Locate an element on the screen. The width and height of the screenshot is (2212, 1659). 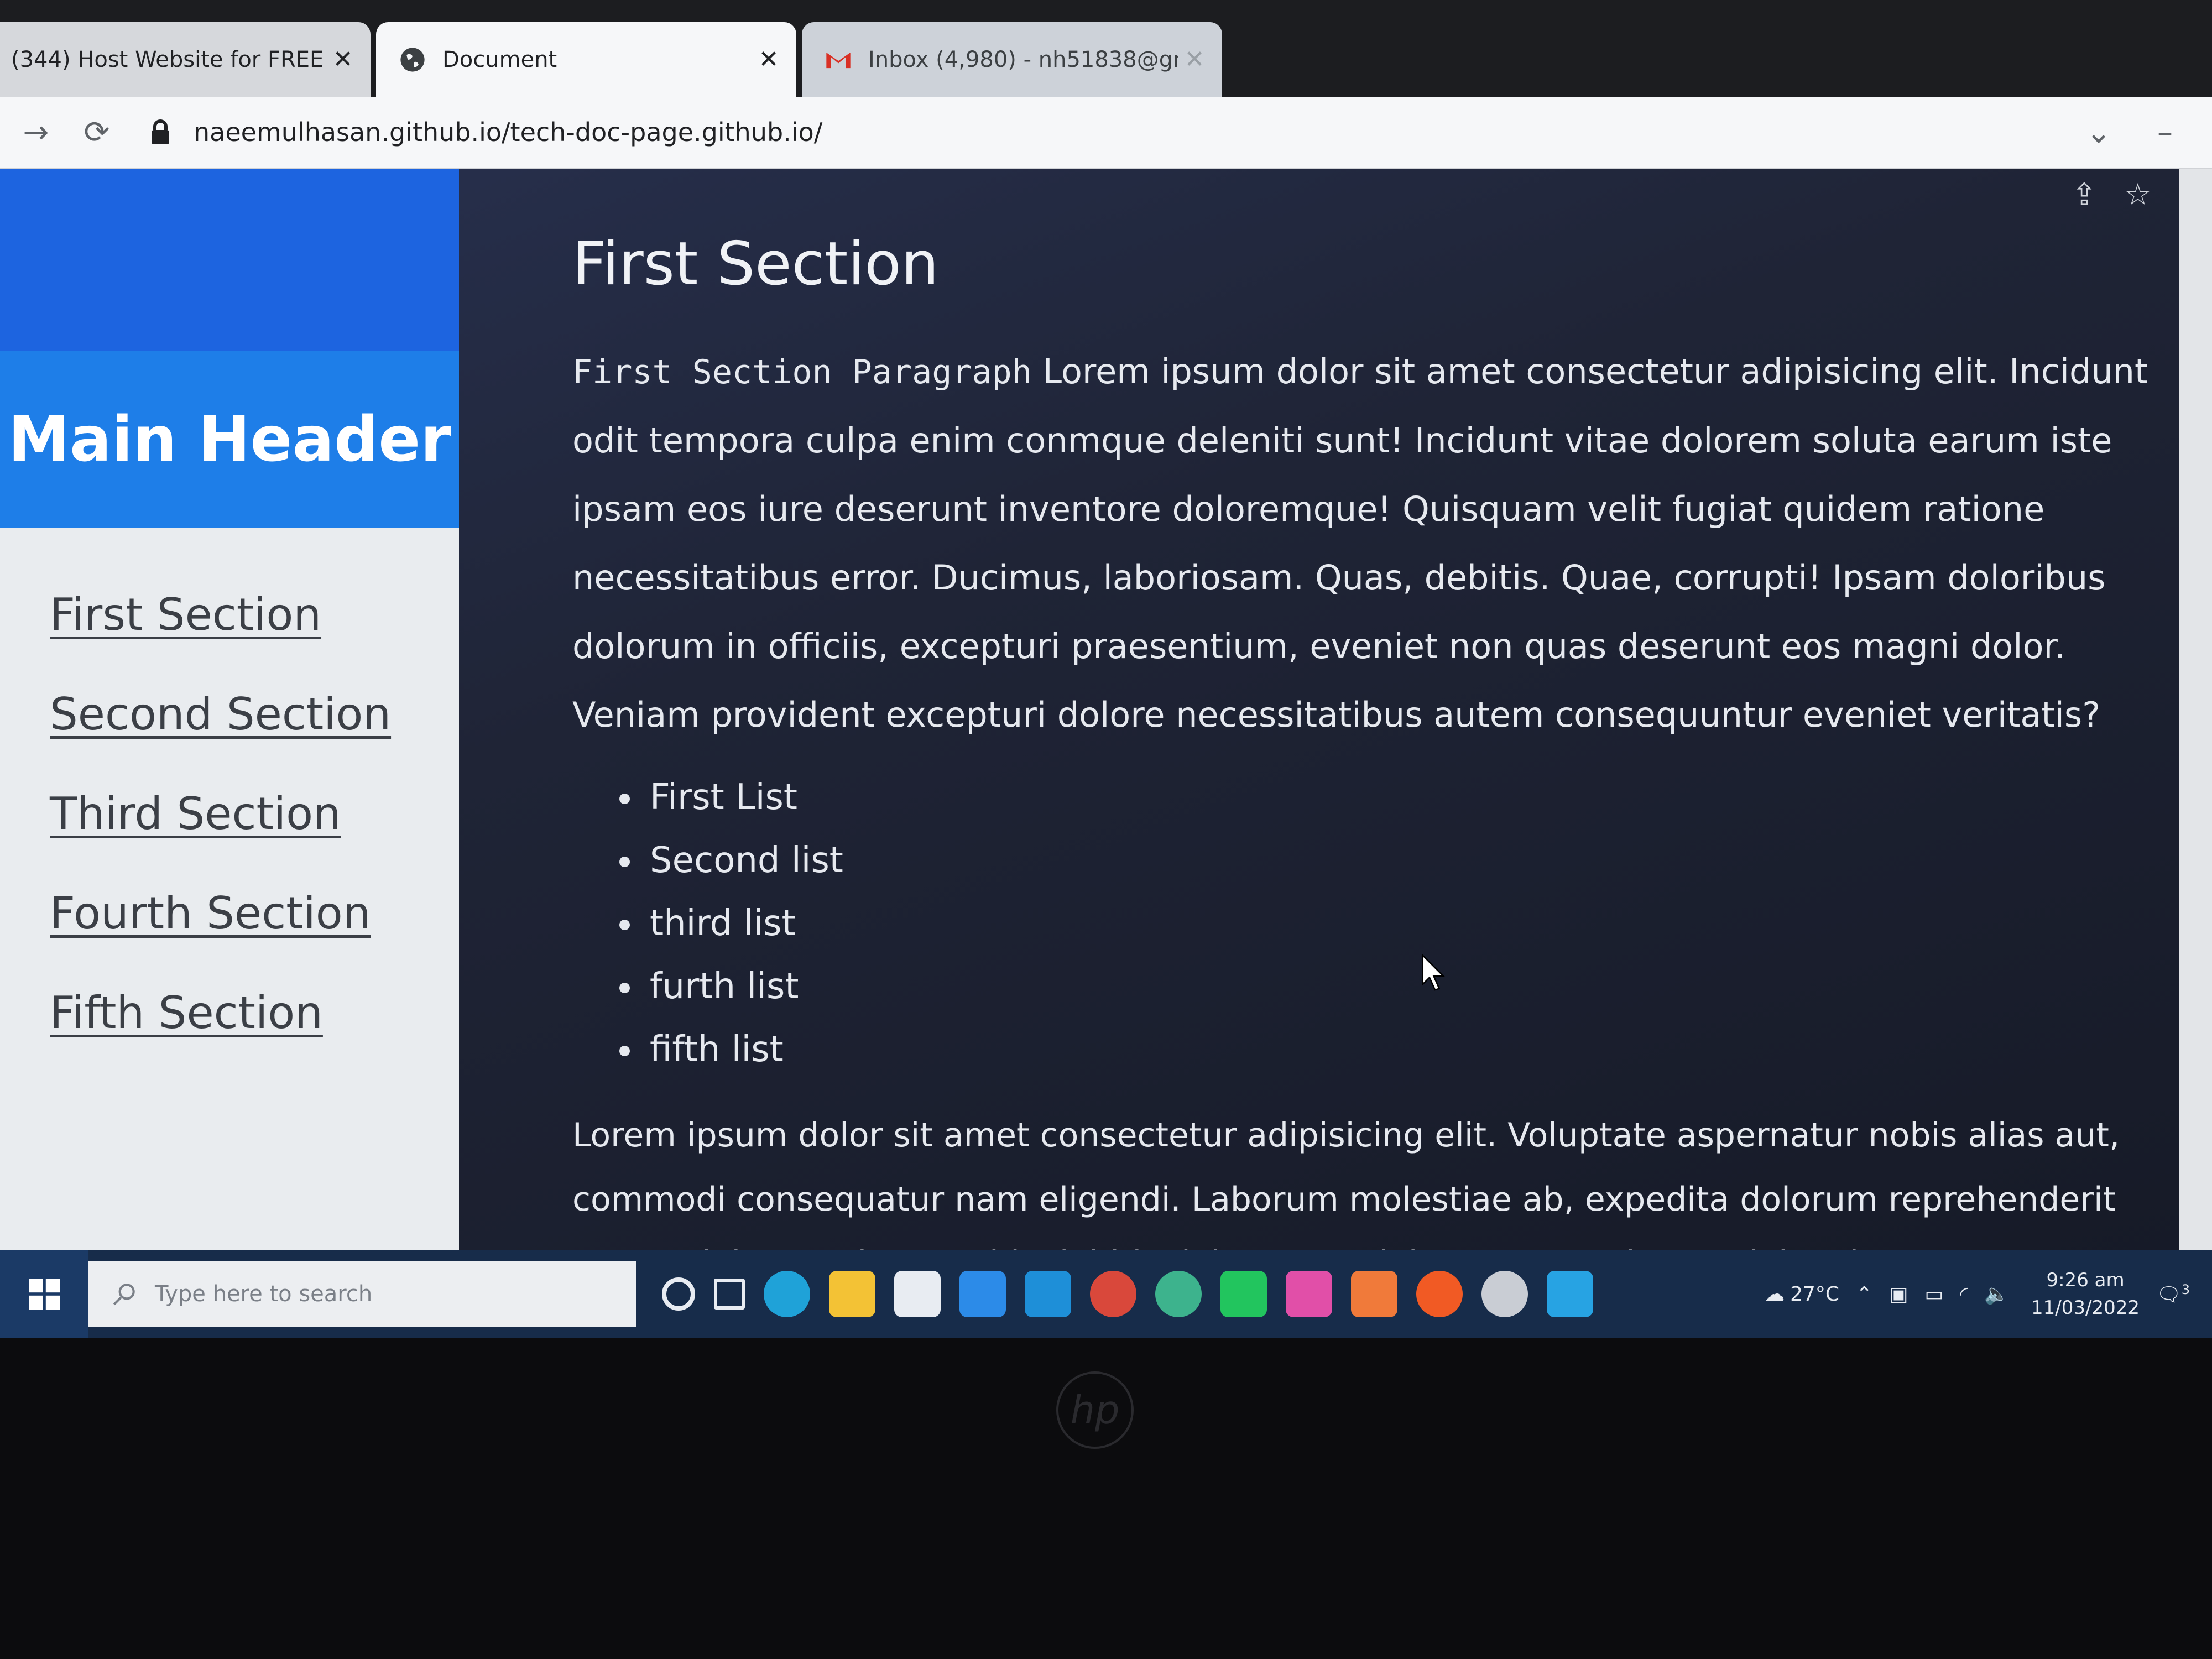
tab-title: Document is located at coordinates (500, 59).